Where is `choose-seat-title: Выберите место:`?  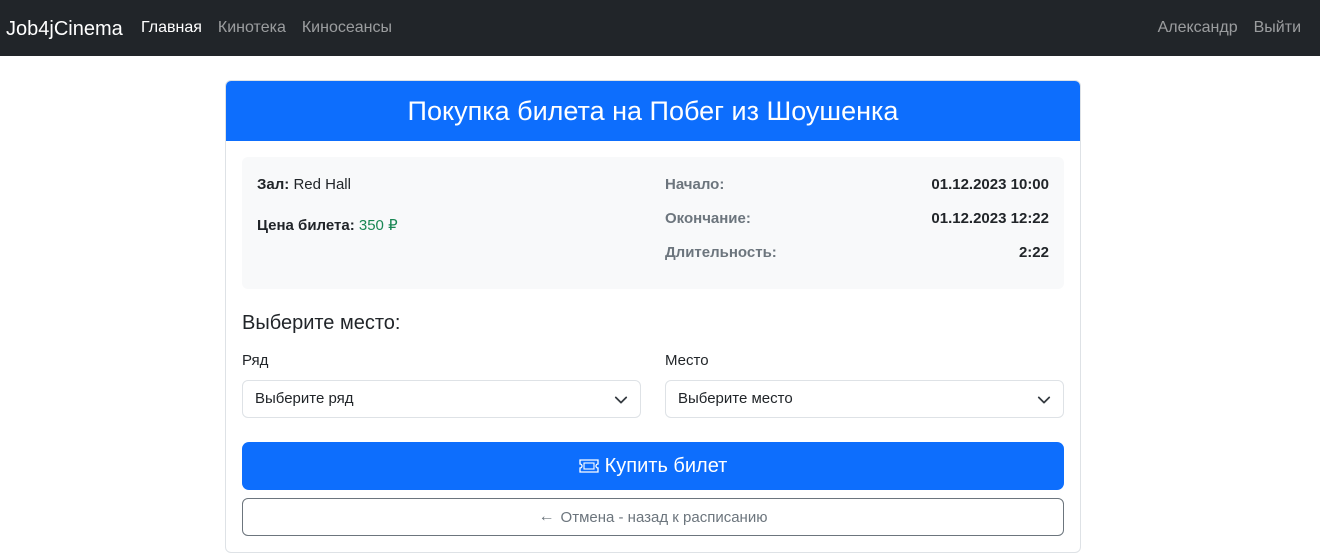
choose-seat-title: Выберите место: is located at coordinates (321, 323).